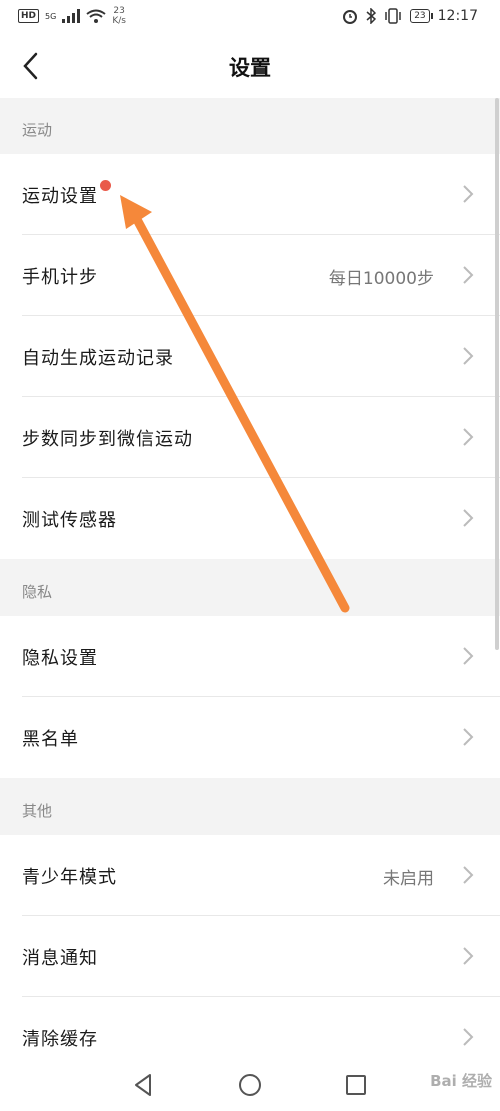 The image size is (500, 1111). I want to click on signal-label: 5G, so click(51, 16).